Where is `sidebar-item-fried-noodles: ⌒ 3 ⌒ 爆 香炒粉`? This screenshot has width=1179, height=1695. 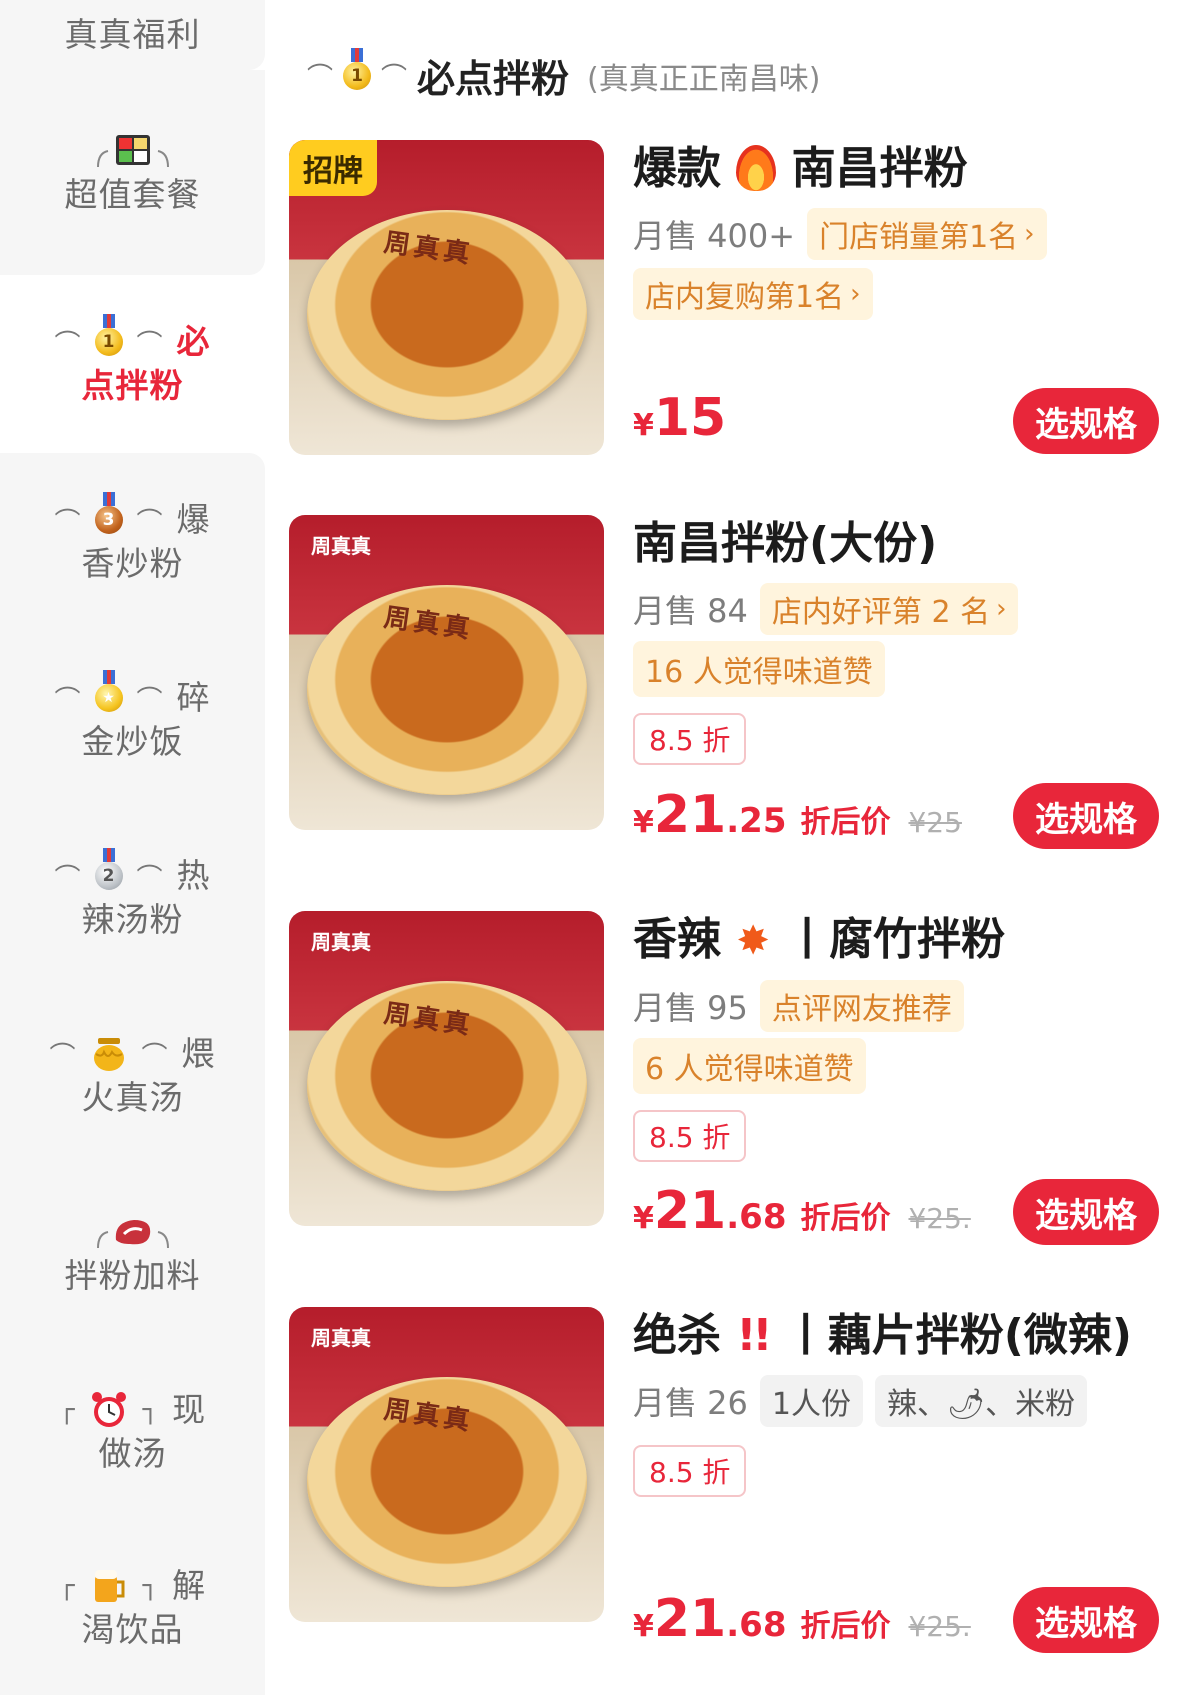
sidebar-item-fried-noodles: ⌒ 3 ⌒ 爆 香炒粉 is located at coordinates (132, 542).